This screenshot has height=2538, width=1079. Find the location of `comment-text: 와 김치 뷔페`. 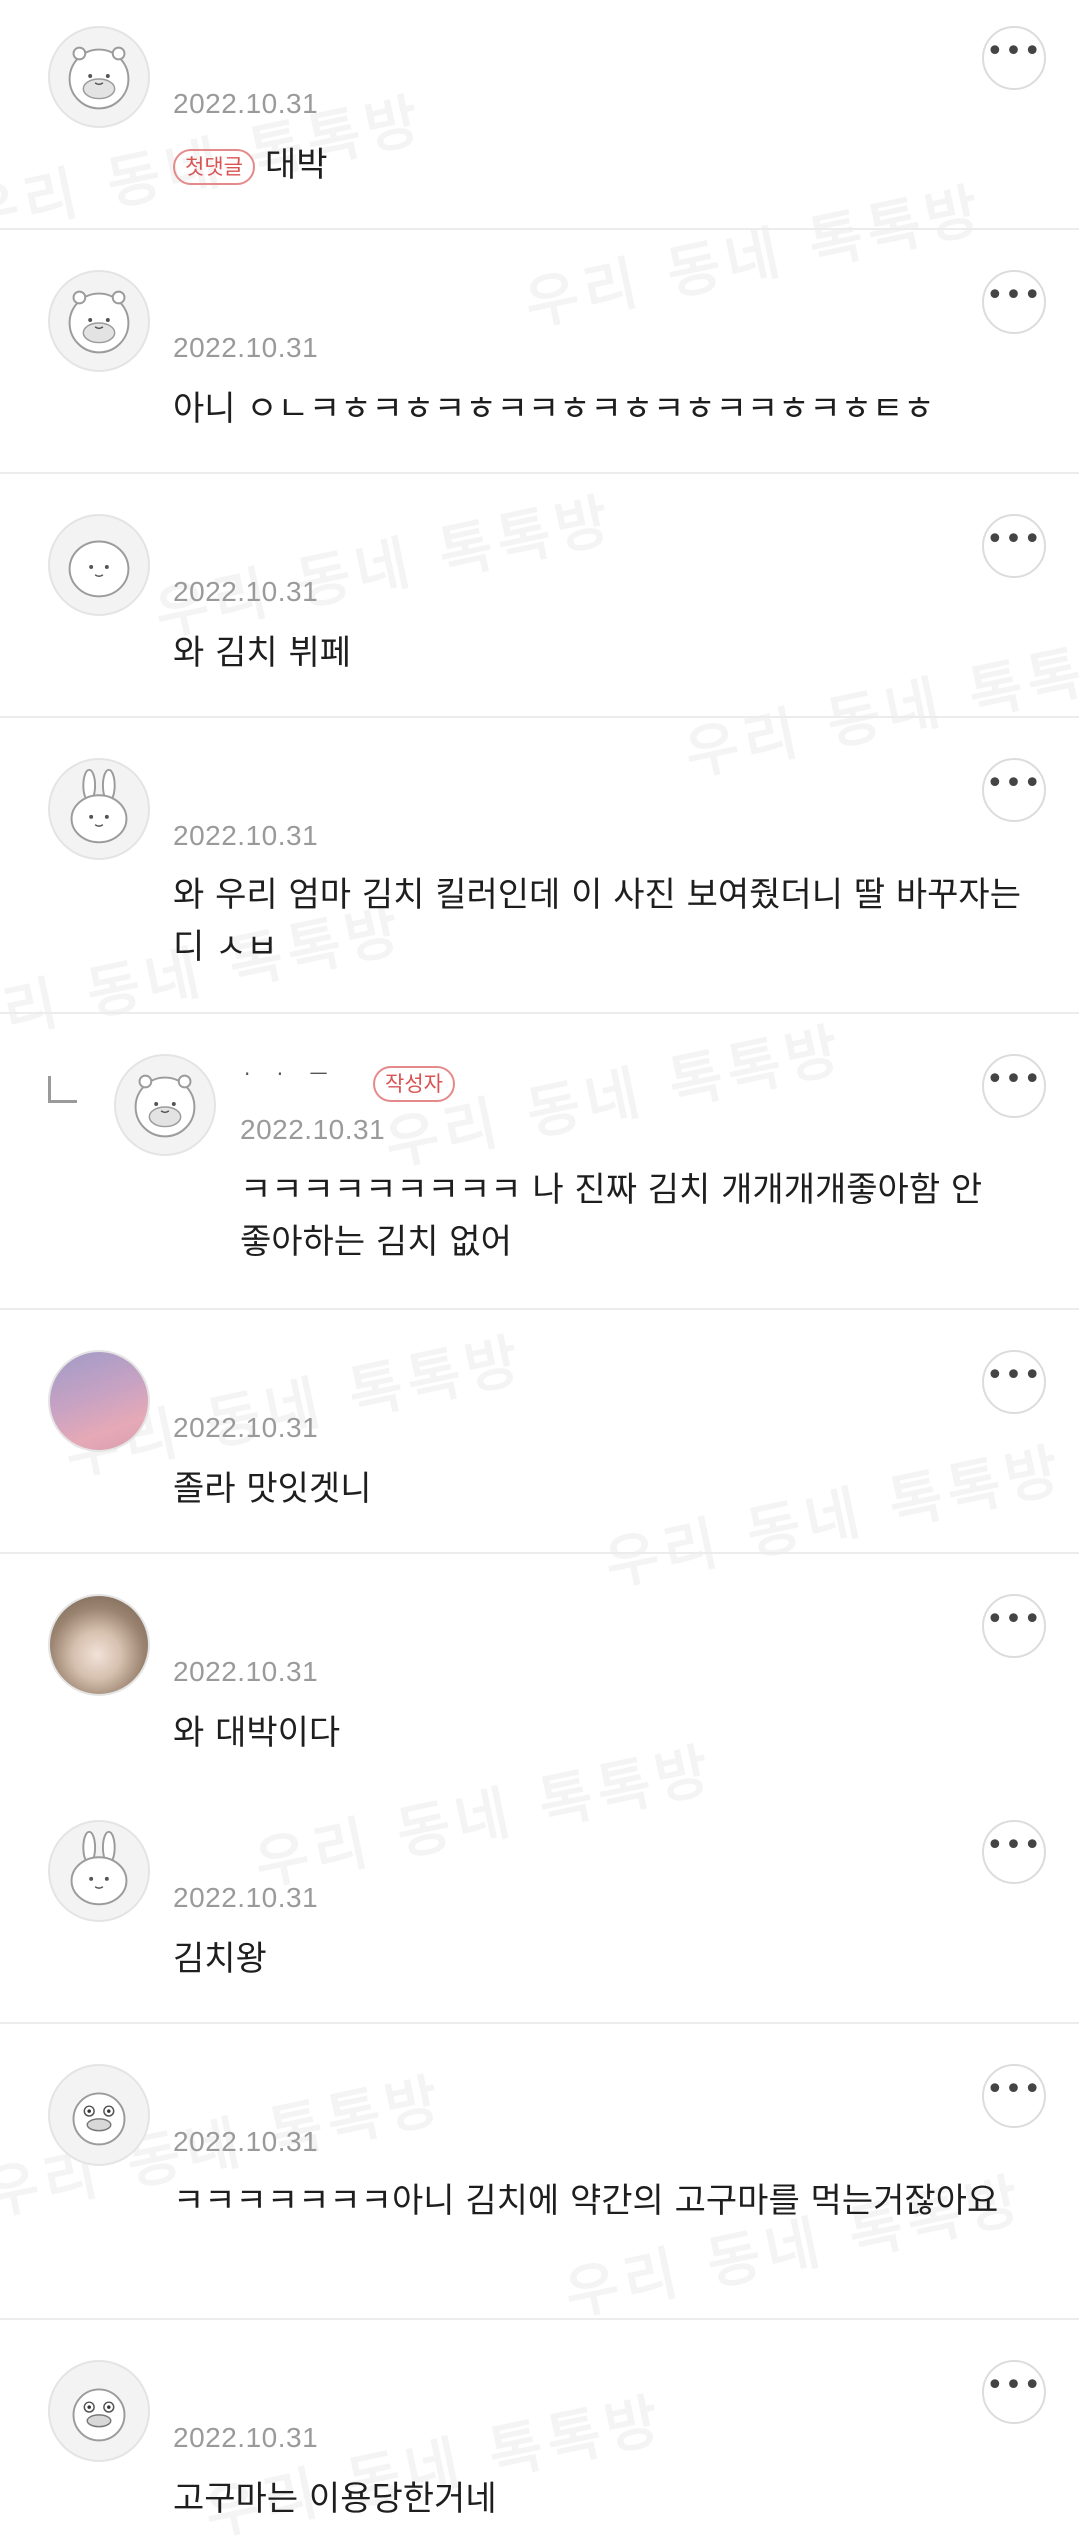

comment-text: 와 김치 뷔페 is located at coordinates (262, 653).